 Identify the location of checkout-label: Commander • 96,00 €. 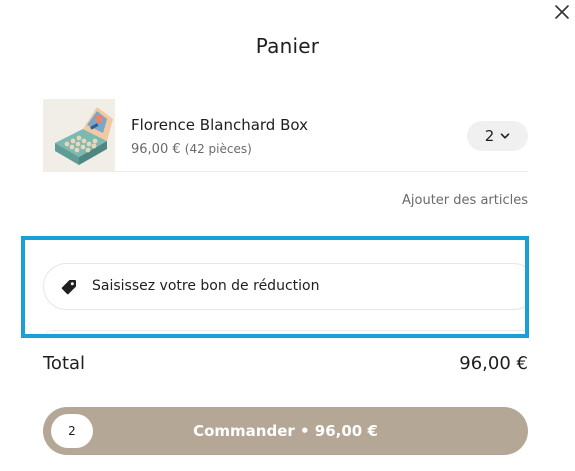
(285, 431).